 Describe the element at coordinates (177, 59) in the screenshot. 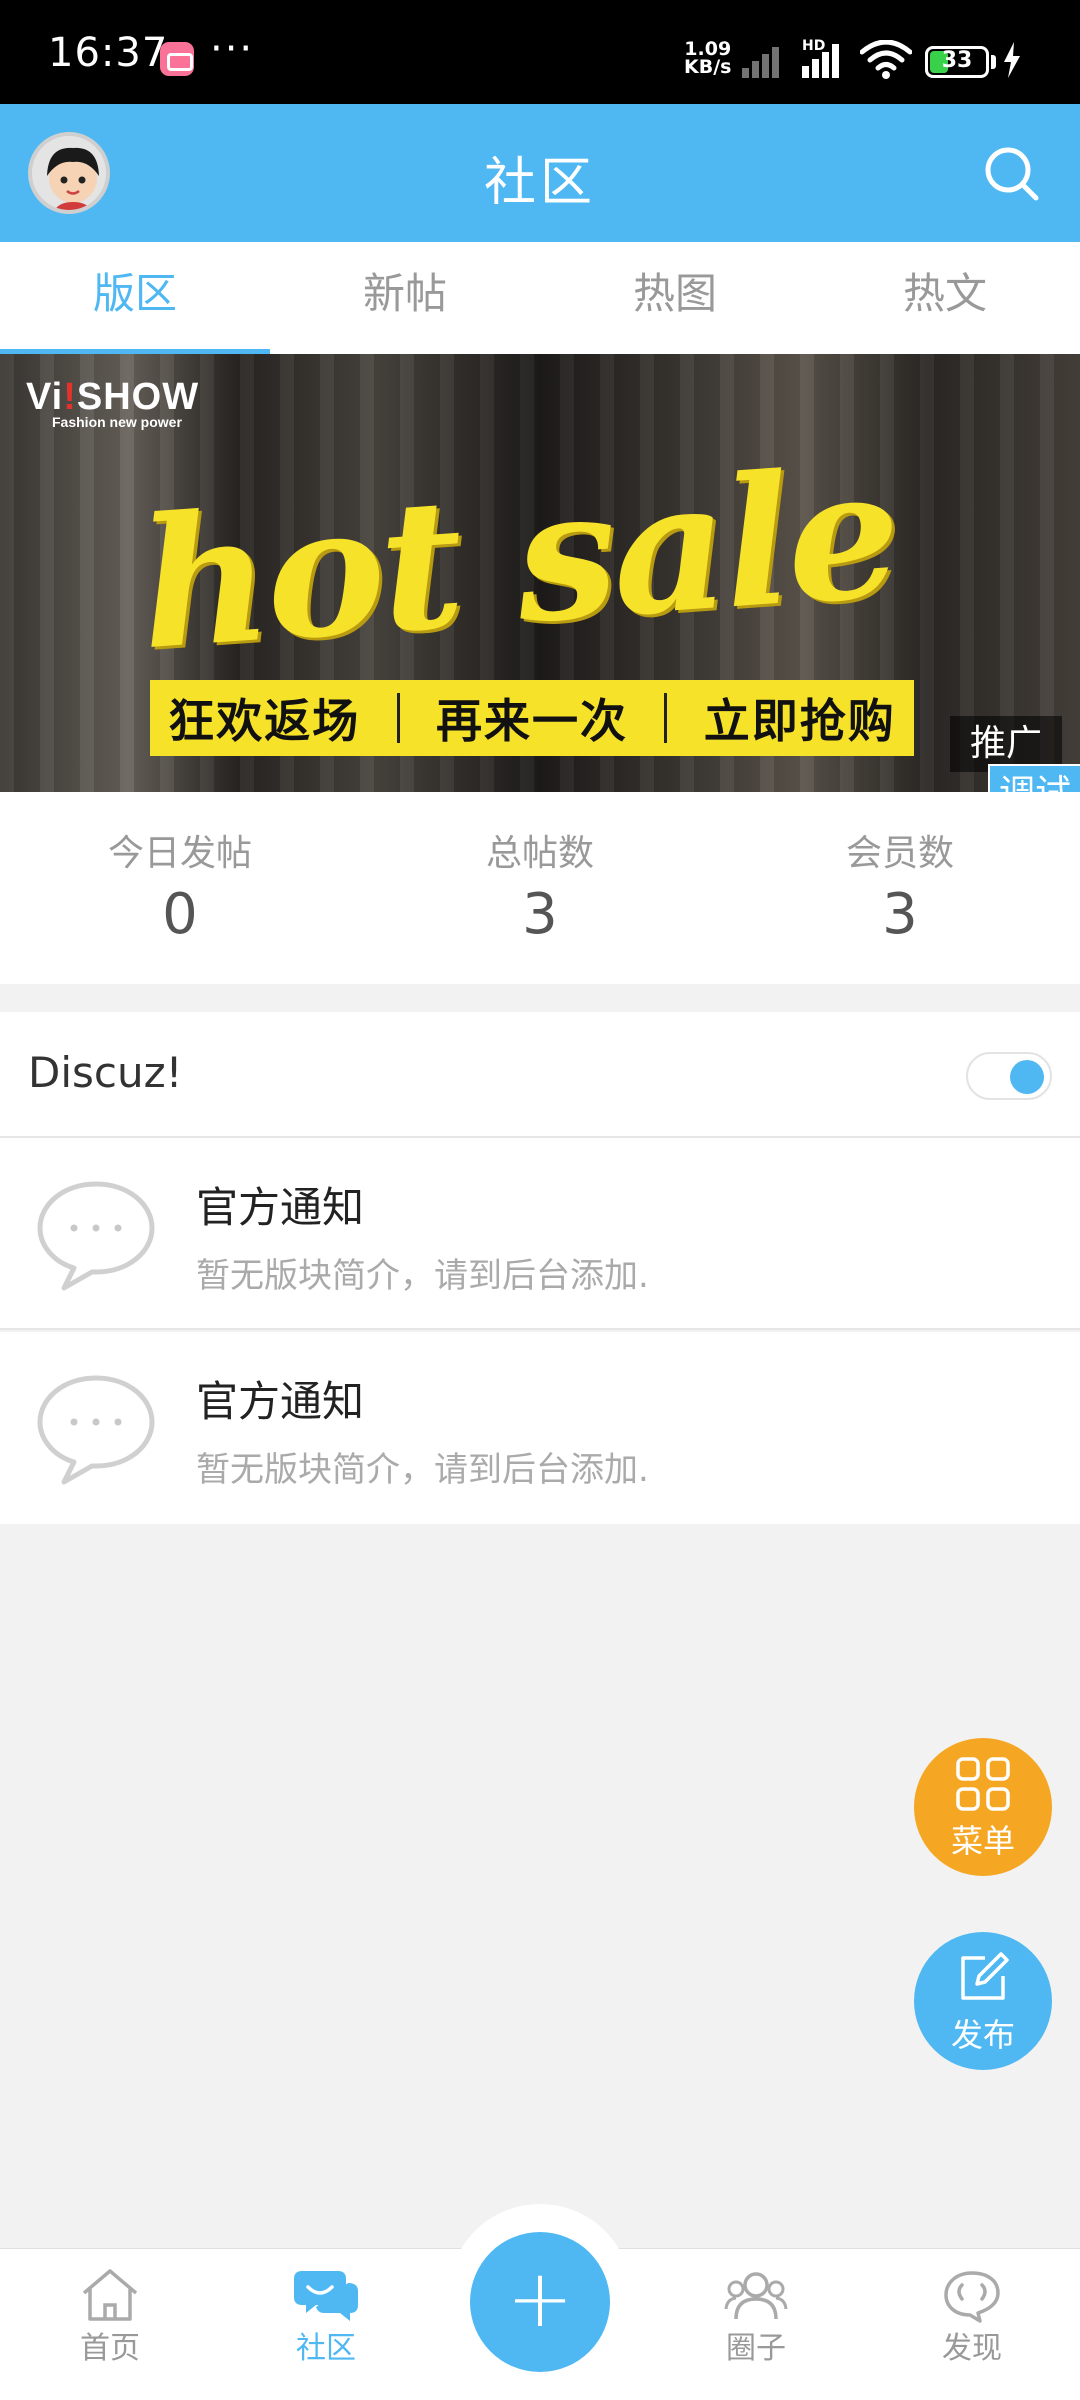

I see `bilibili-app-icon` at that location.